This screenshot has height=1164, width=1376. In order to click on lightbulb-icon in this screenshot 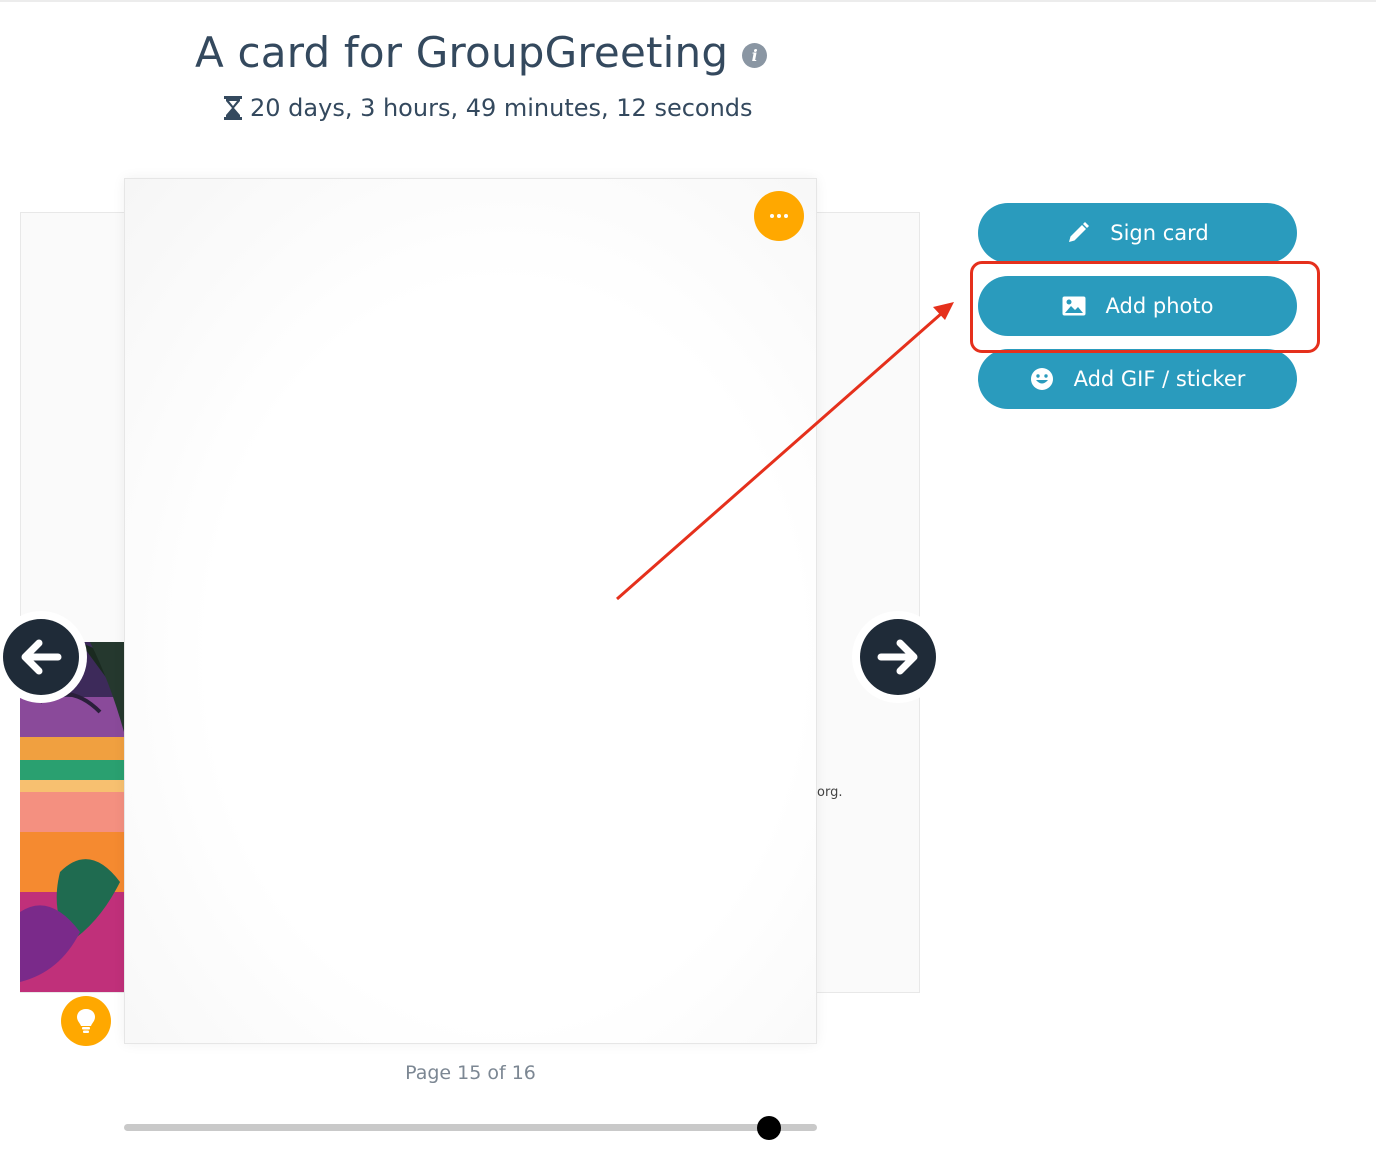, I will do `click(86, 1021)`.